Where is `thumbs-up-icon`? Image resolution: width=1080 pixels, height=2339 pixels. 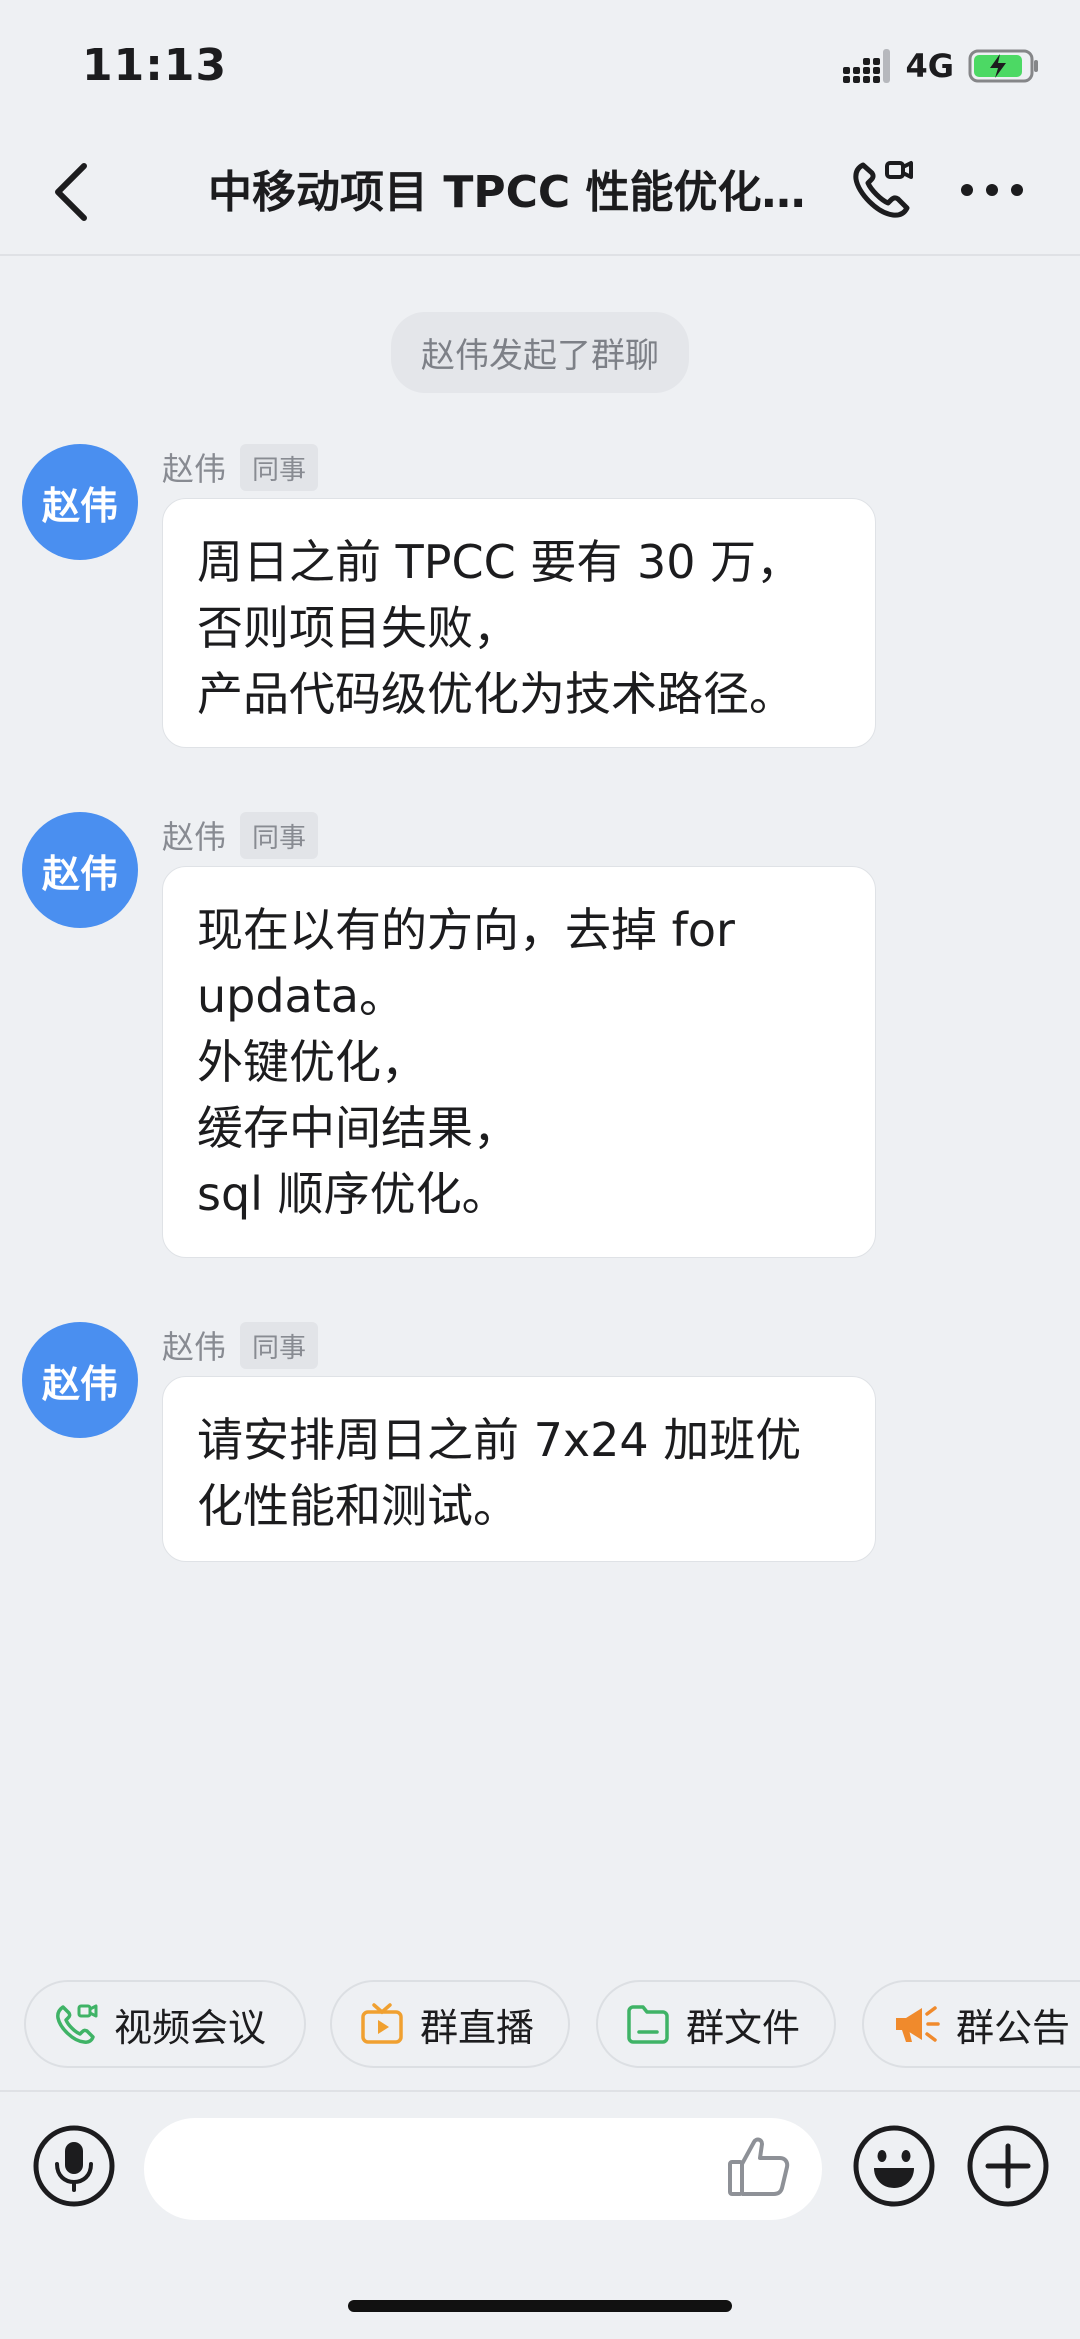
thumbs-up-icon is located at coordinates (759, 2166).